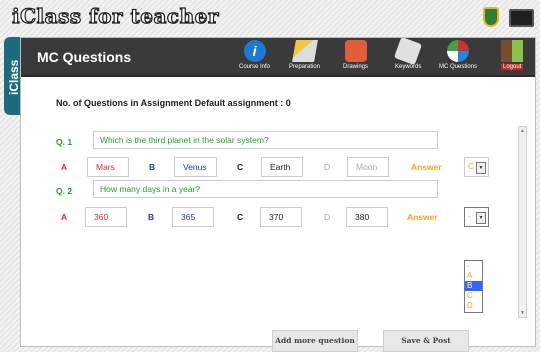  What do you see at coordinates (84, 57) in the screenshot?
I see `page-title: MC Questions` at bounding box center [84, 57].